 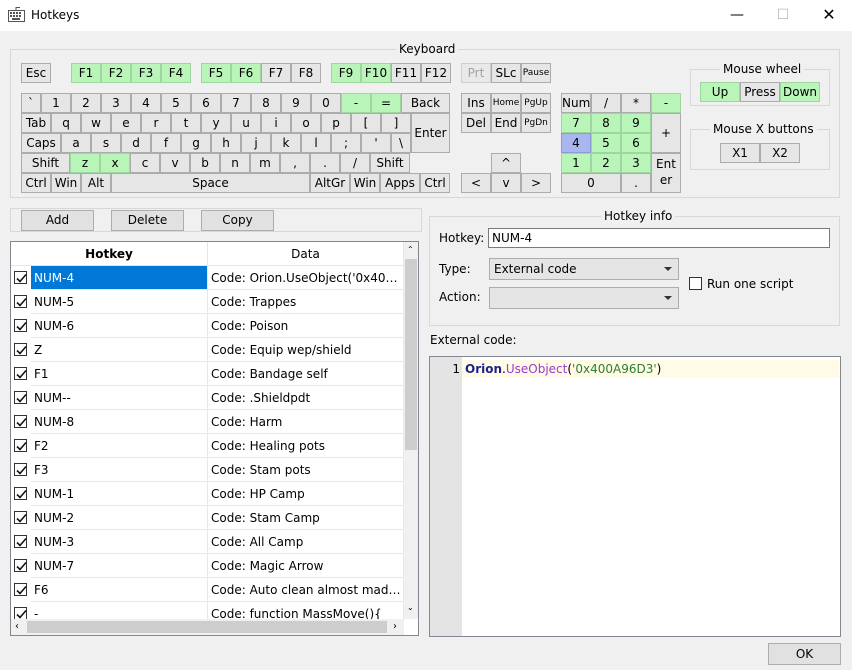 I want to click on scroll-up-icon: ⌃, so click(x=410, y=250).